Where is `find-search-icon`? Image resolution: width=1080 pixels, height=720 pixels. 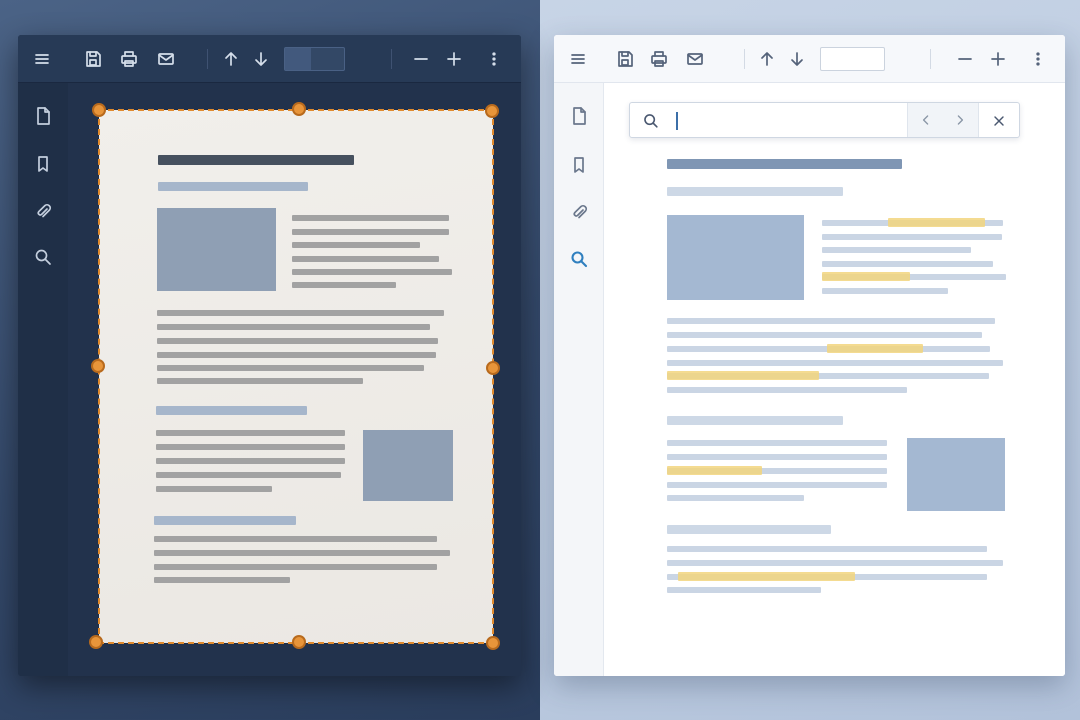
find-search-icon is located at coordinates (651, 121).